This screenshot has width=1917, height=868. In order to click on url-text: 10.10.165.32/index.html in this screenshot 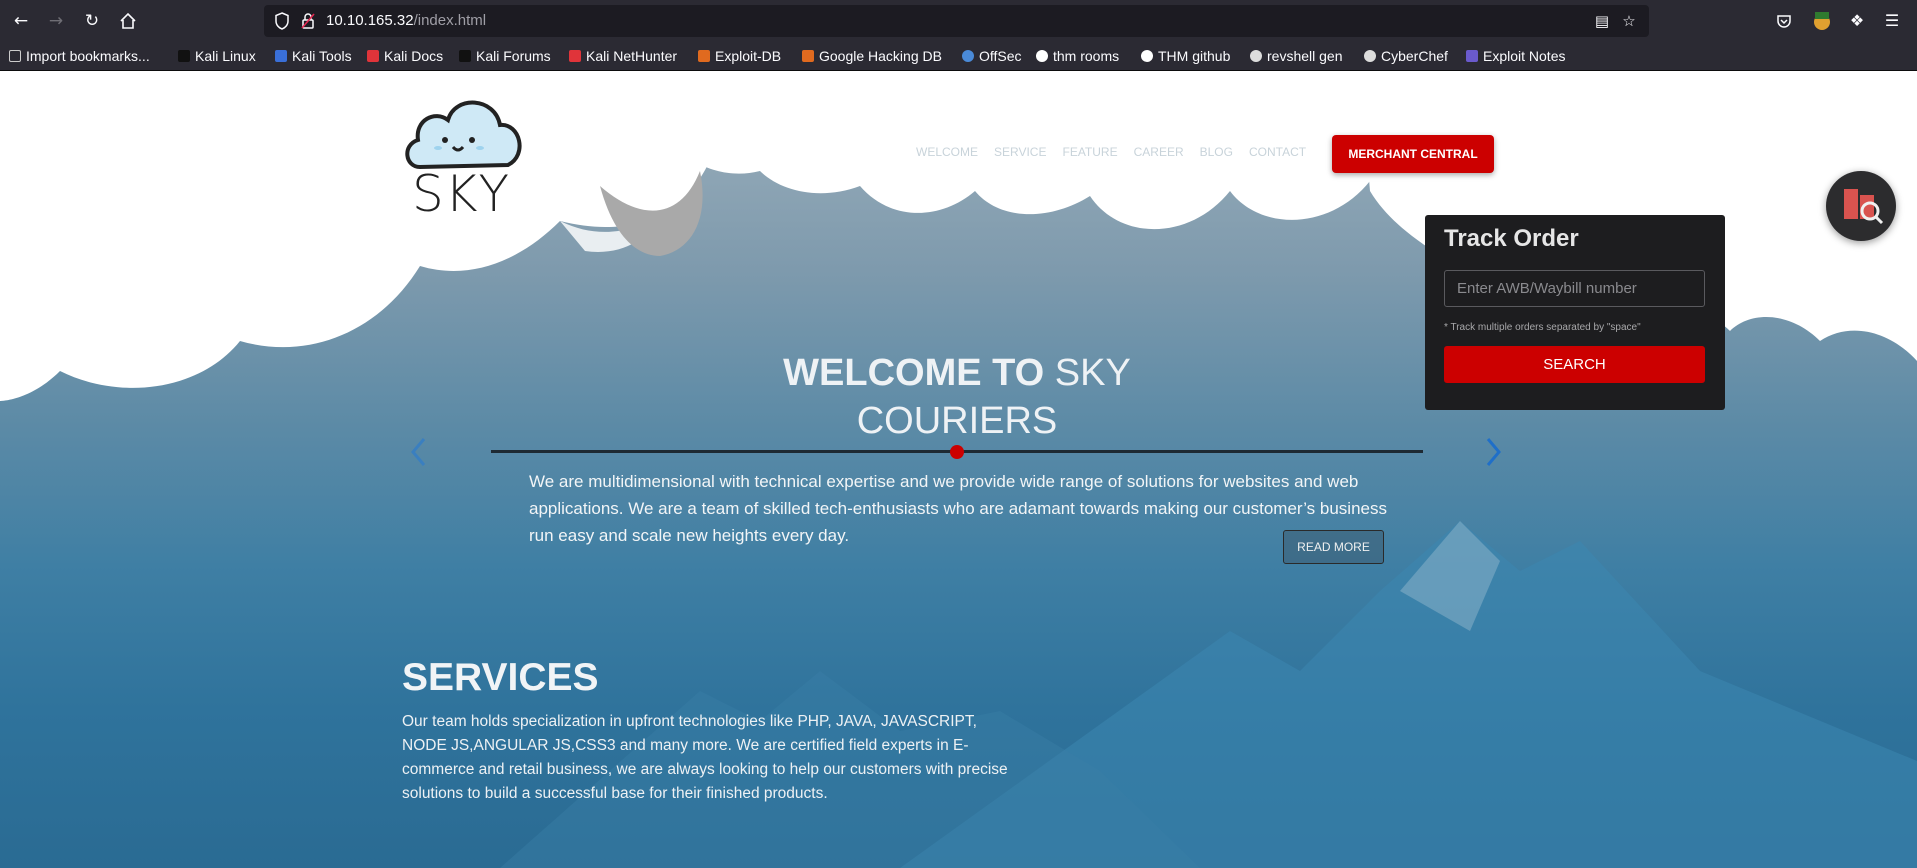, I will do `click(406, 20)`.